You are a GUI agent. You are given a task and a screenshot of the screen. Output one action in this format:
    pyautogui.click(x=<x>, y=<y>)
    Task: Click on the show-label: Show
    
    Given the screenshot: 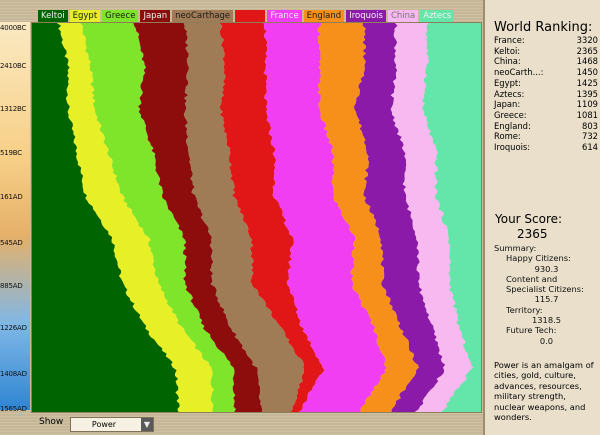 What is the action you would take?
    pyautogui.click(x=51, y=422)
    